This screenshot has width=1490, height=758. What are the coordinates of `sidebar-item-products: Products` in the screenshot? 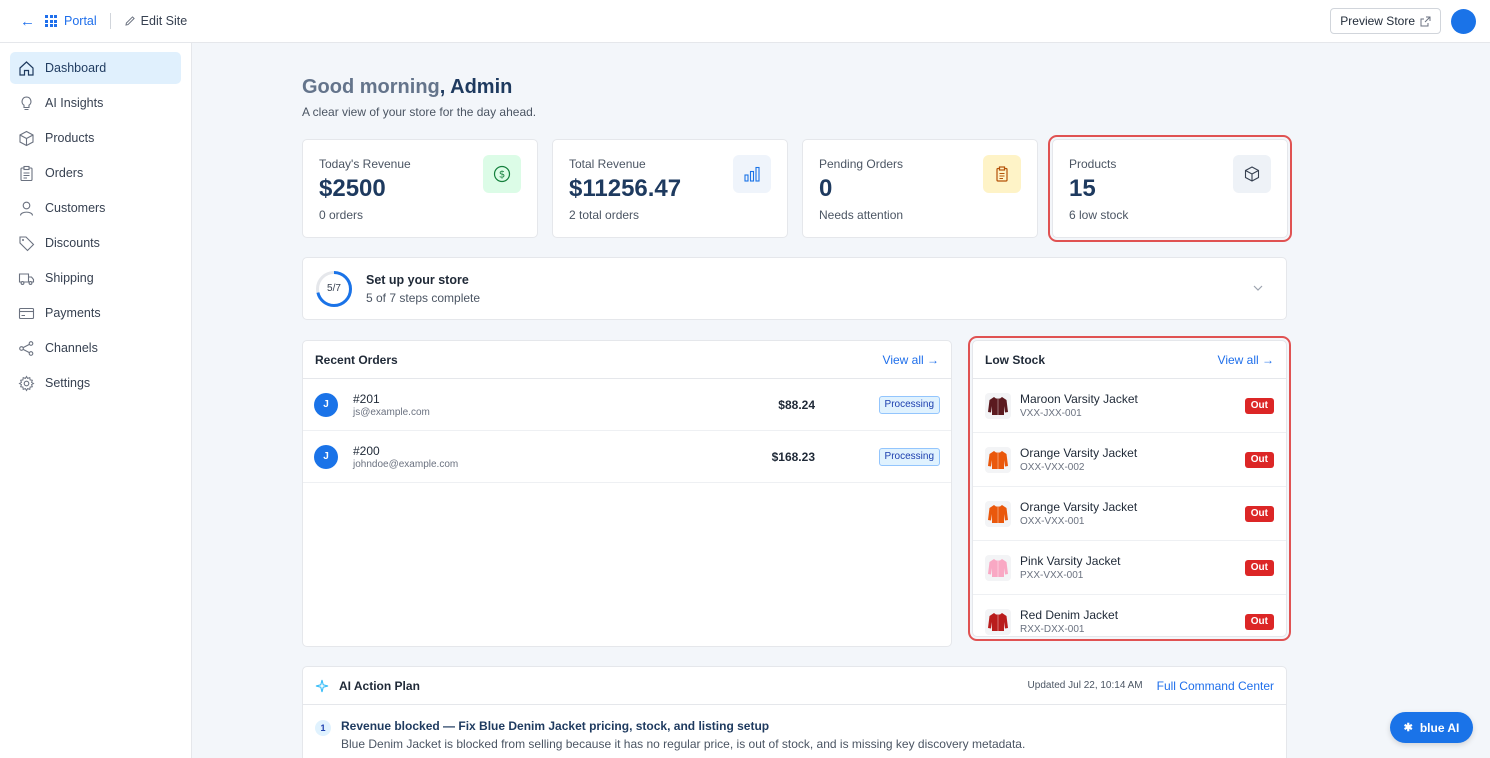 It's located at (95, 138).